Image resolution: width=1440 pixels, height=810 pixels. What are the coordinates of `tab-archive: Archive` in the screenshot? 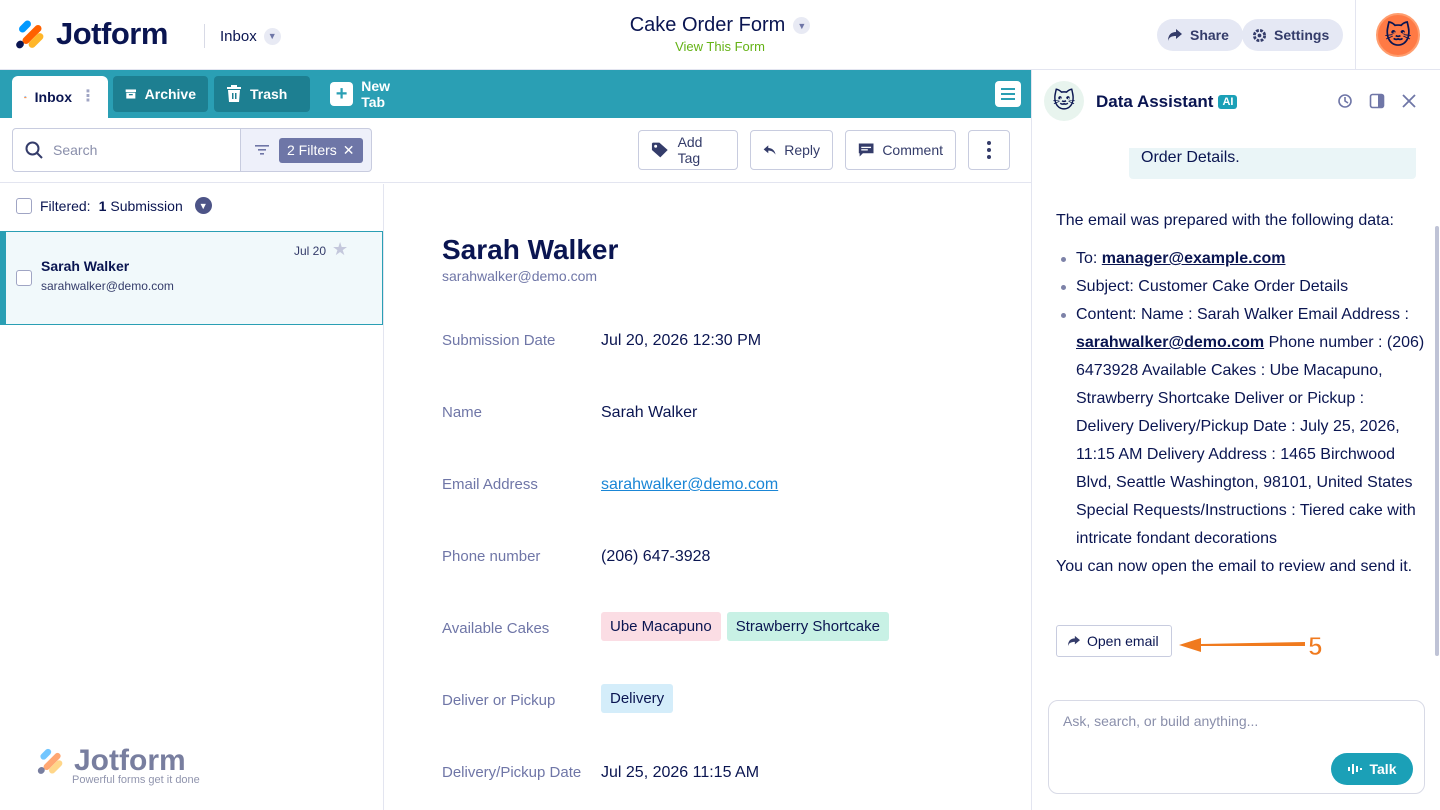 It's located at (160, 94).